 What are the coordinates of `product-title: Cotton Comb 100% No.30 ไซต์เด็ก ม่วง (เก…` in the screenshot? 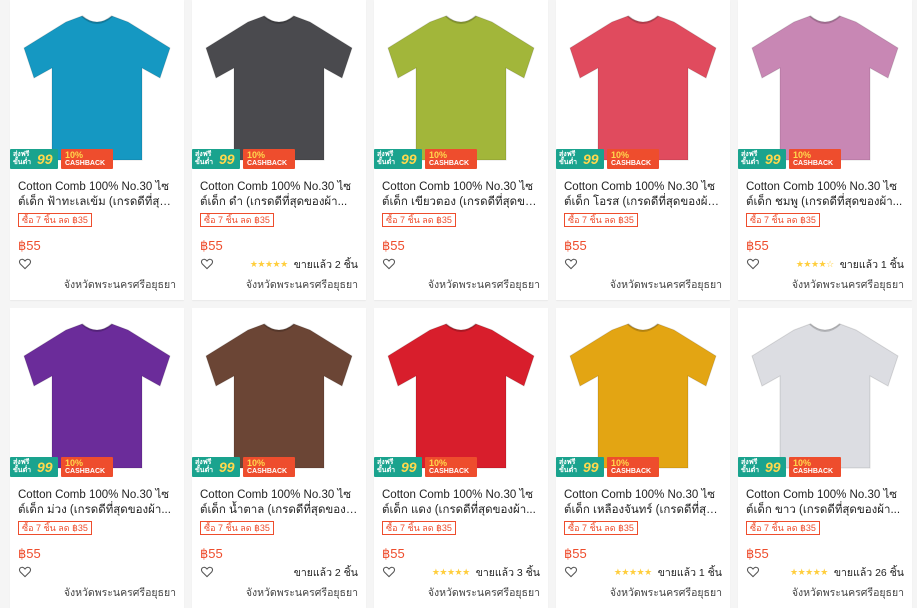 It's located at (97, 503).